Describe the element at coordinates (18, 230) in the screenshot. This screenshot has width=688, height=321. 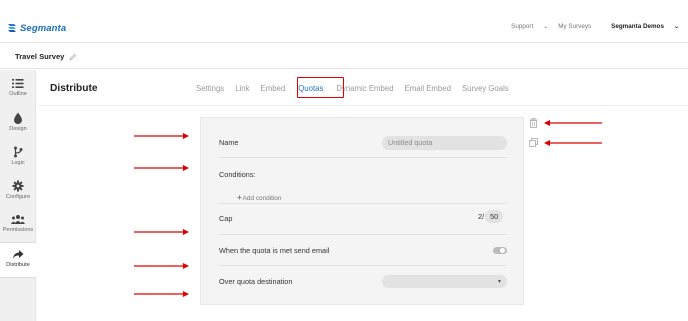
I see `sidebar-item-label: Permissions` at that location.